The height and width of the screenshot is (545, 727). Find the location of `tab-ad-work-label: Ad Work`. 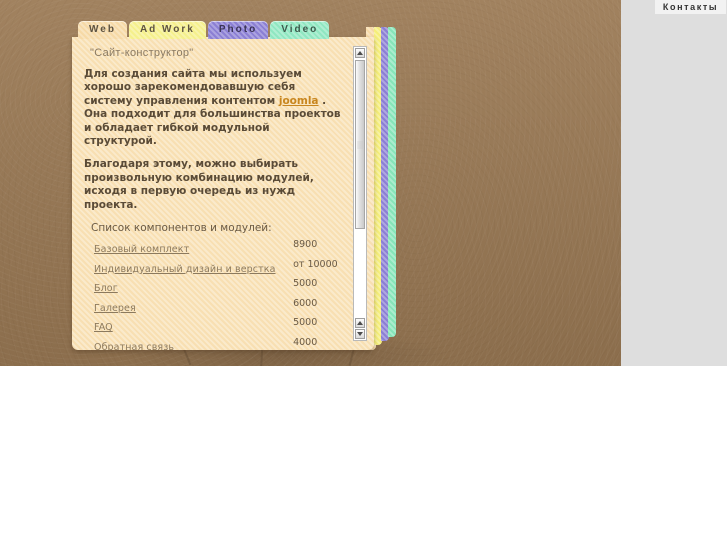

tab-ad-work-label: Ad Work is located at coordinates (167, 29).